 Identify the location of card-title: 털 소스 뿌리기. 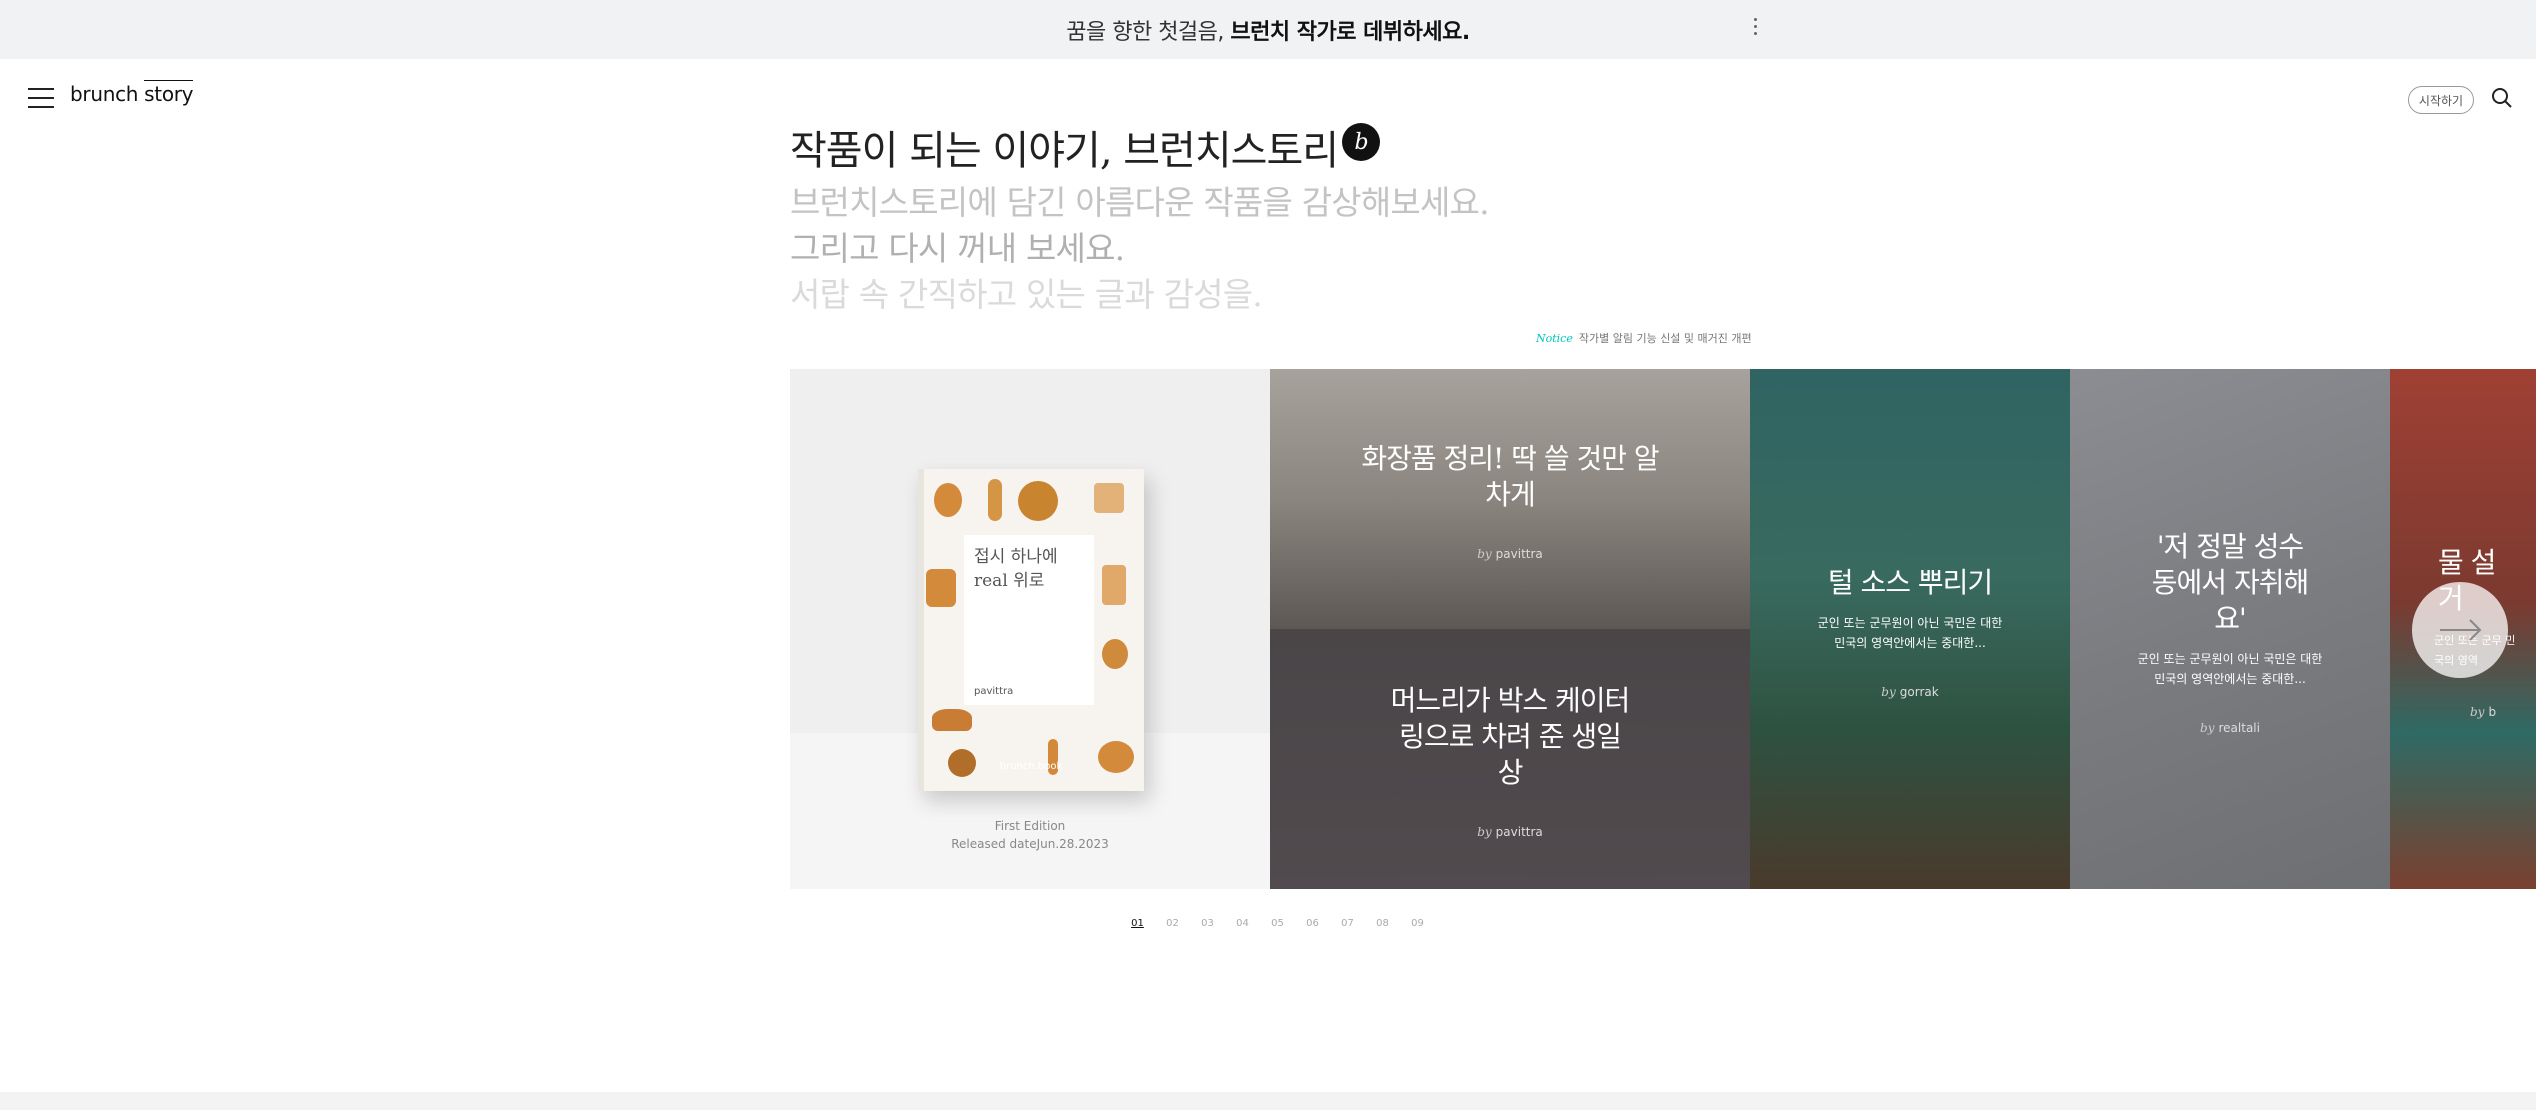
(1910, 582).